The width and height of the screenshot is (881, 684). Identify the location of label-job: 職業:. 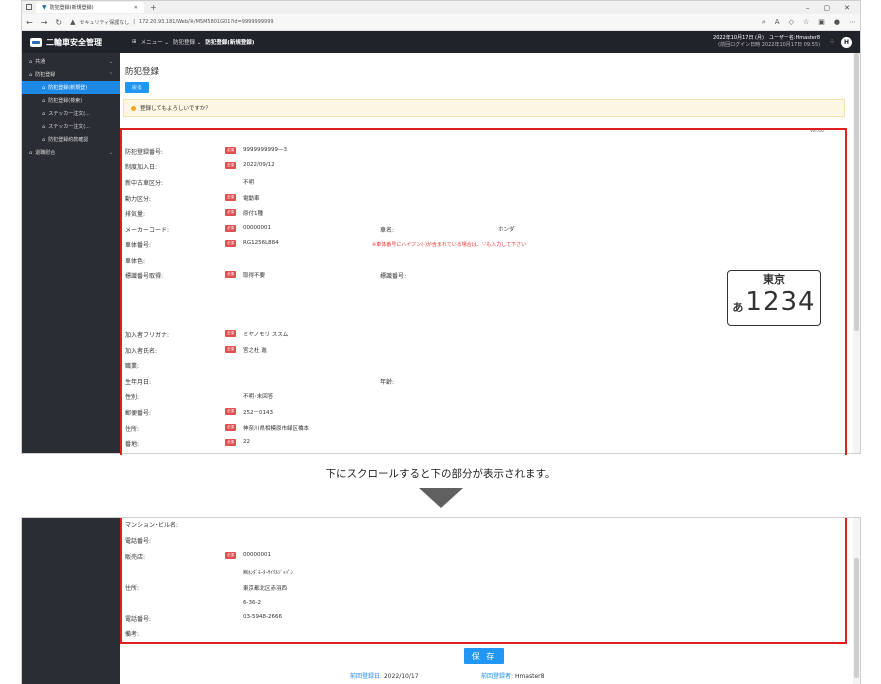
(132, 366).